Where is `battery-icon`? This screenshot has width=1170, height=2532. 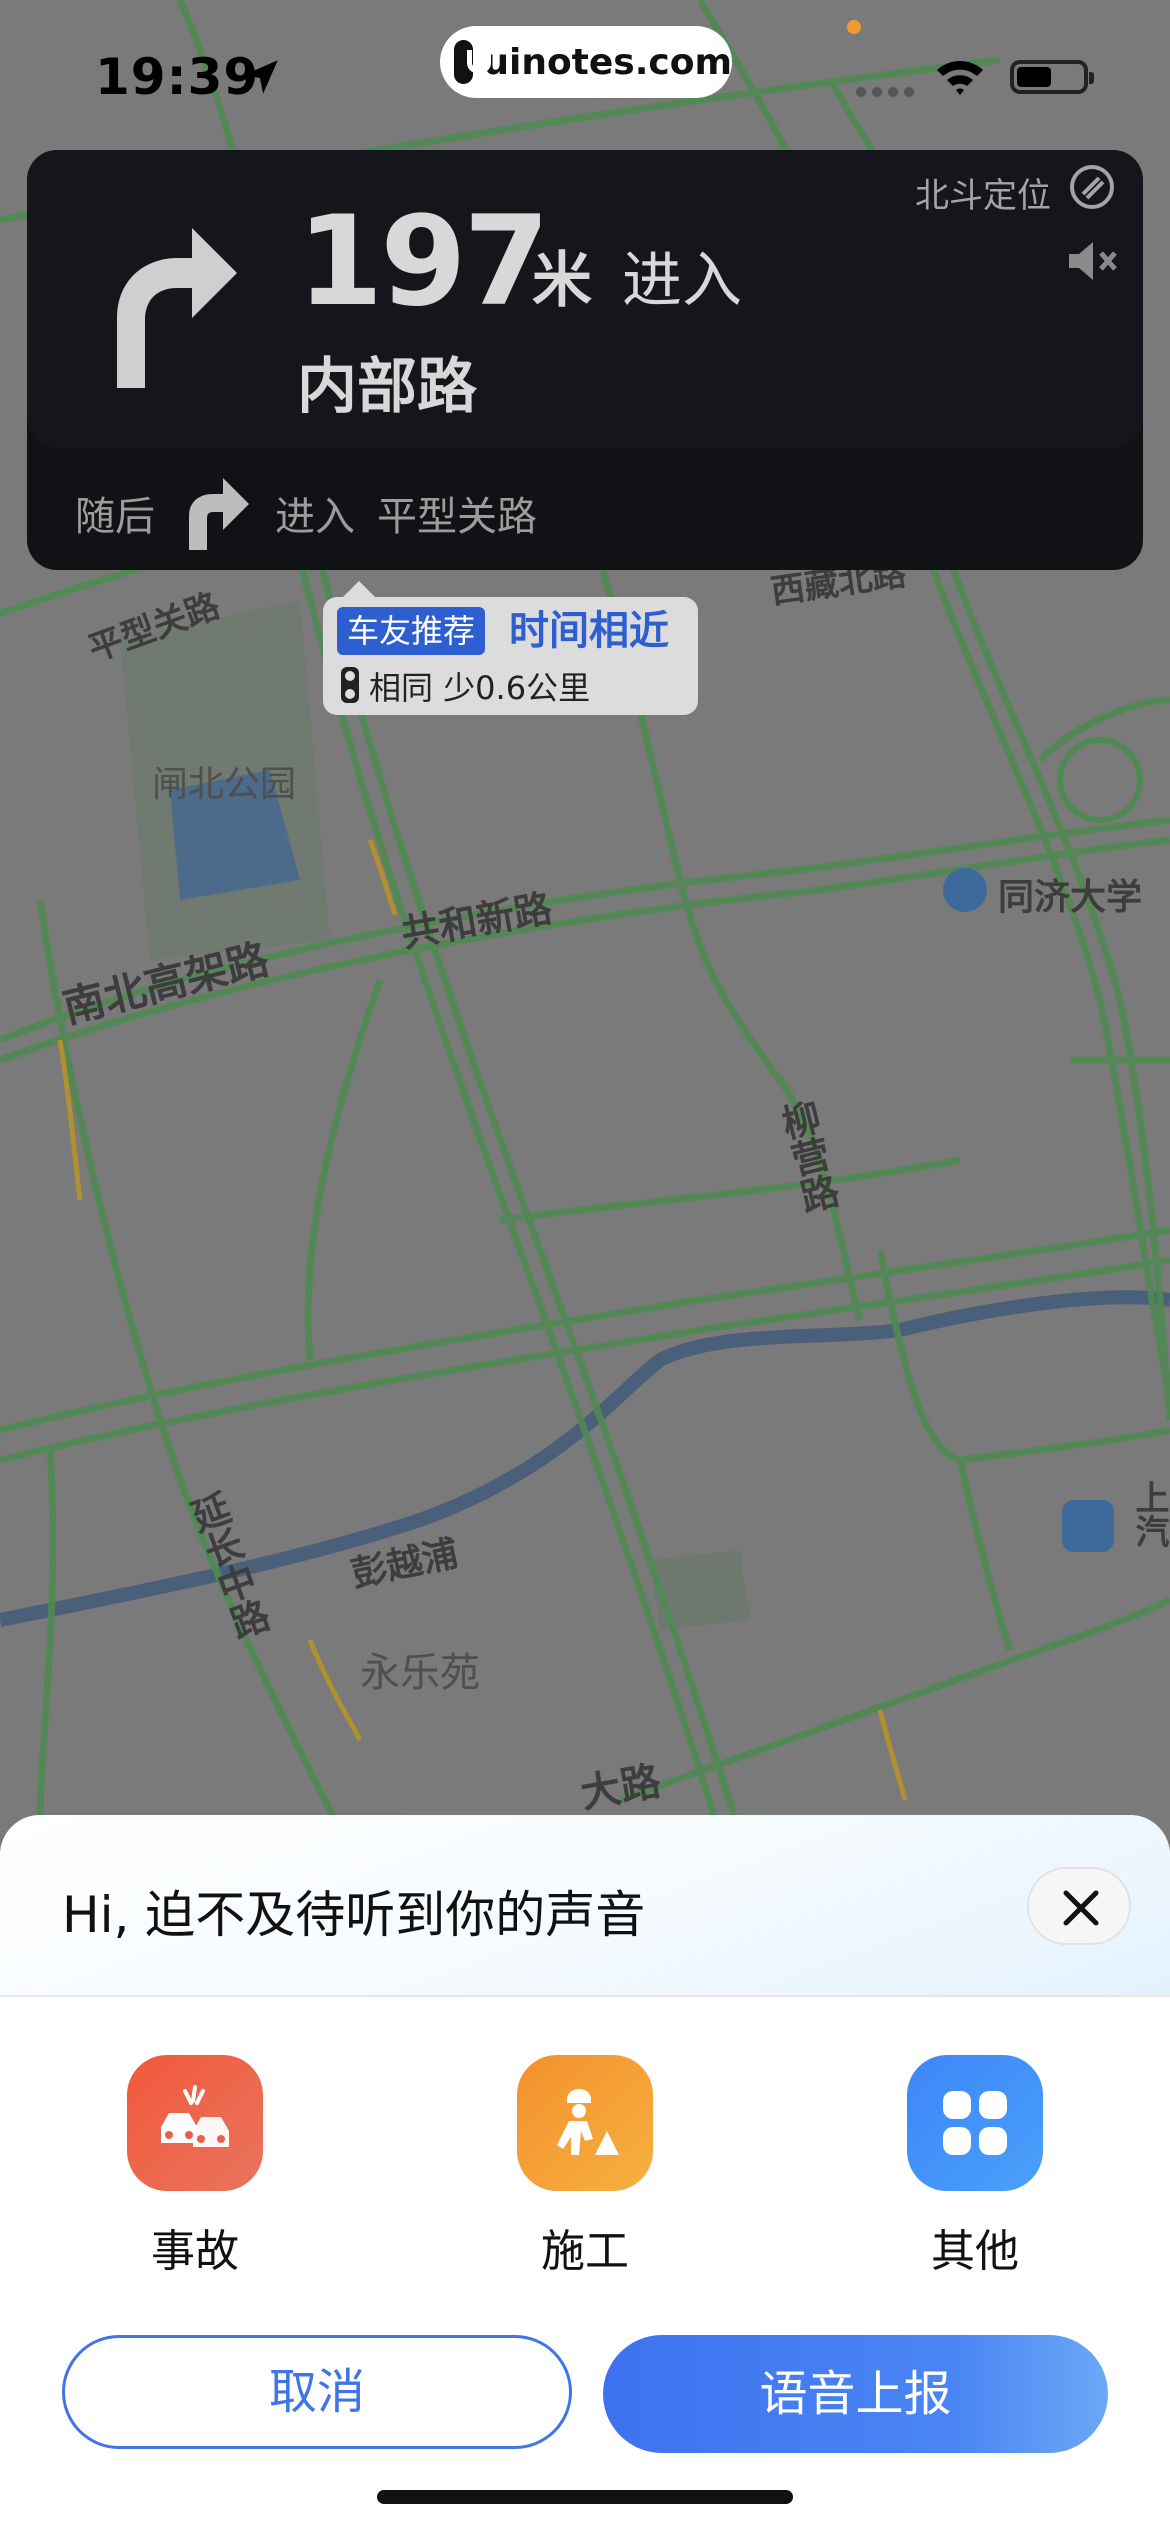
battery-icon is located at coordinates (1052, 77).